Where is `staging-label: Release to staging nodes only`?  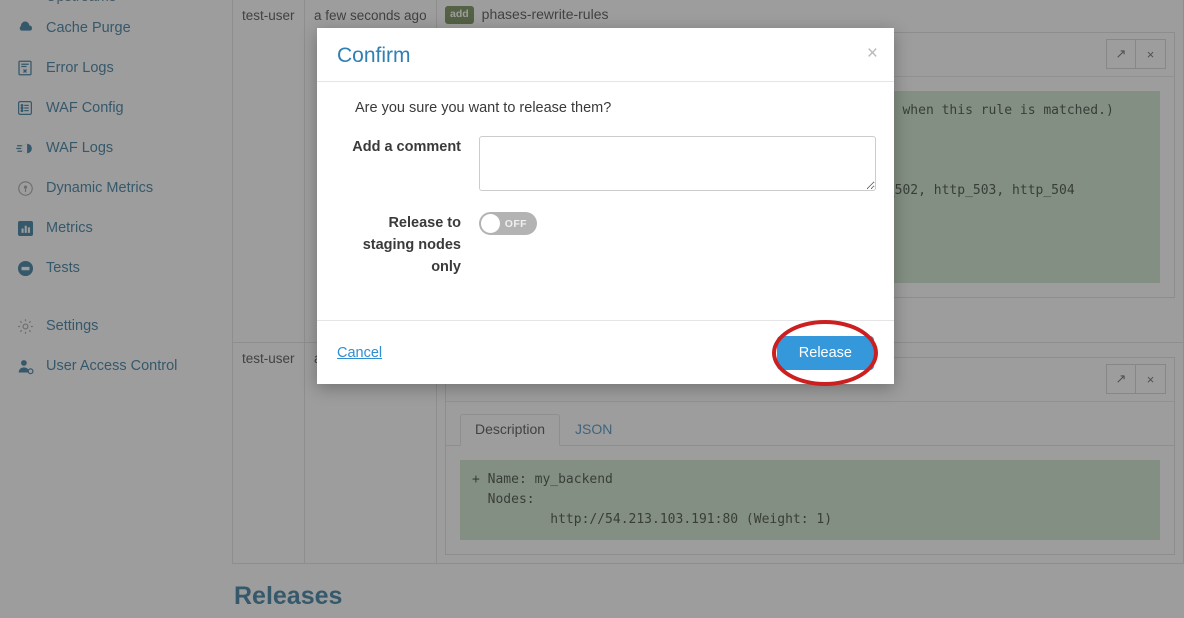
staging-label: Release to staging nodes only is located at coordinates (411, 245).